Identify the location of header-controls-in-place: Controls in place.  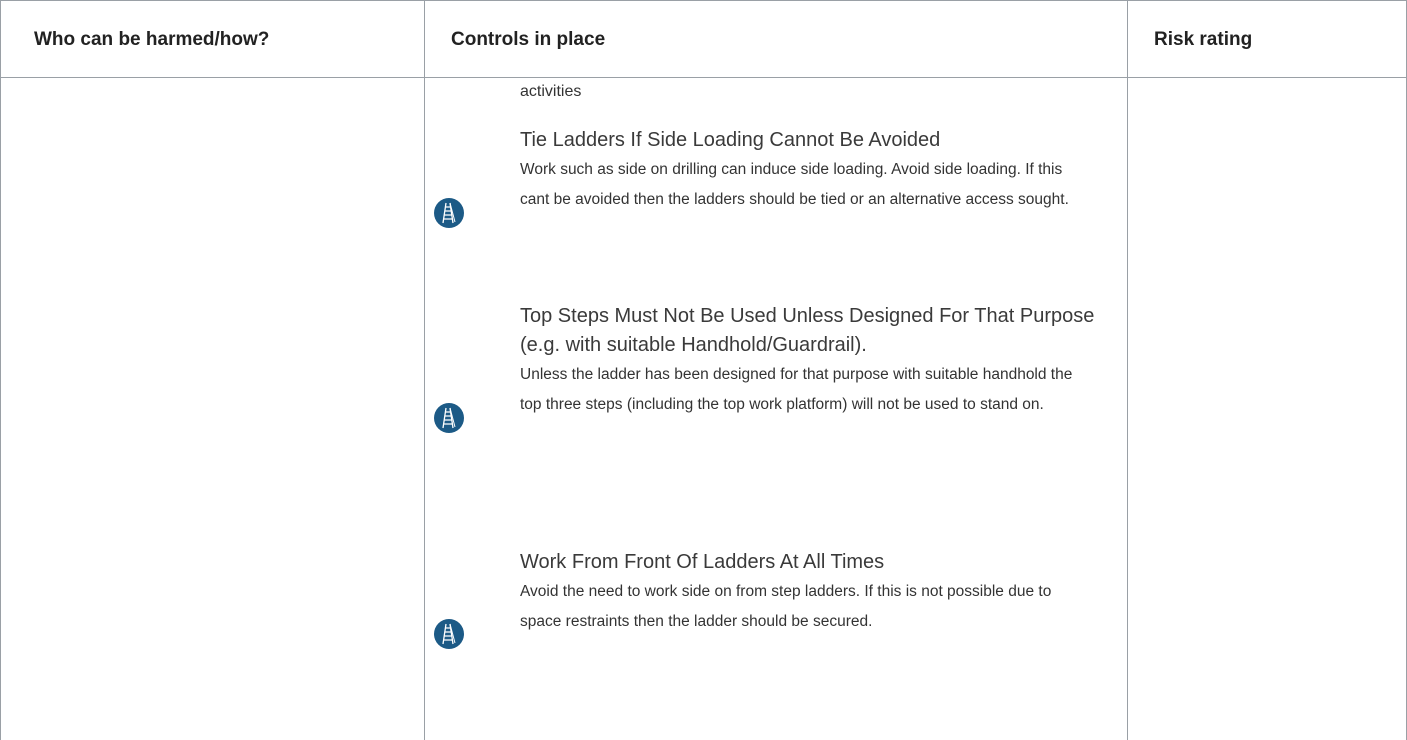
(775, 39).